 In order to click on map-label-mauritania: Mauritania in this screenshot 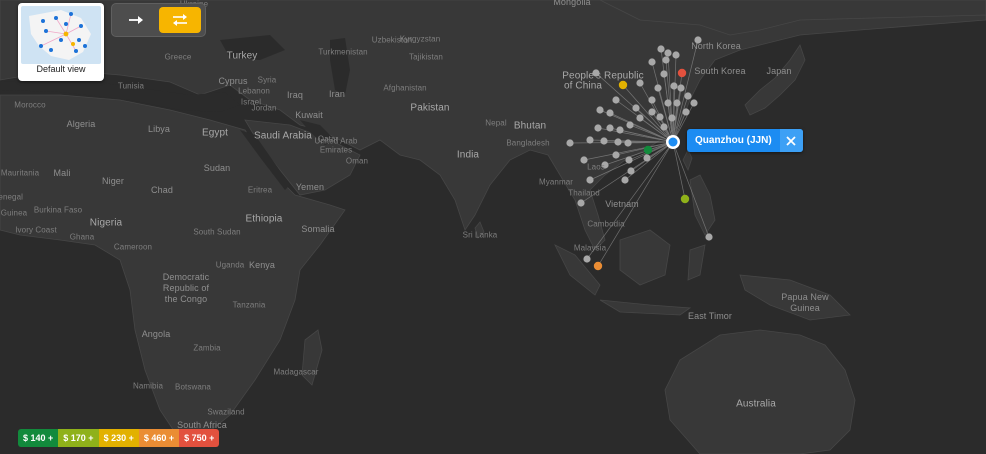, I will do `click(20, 173)`.